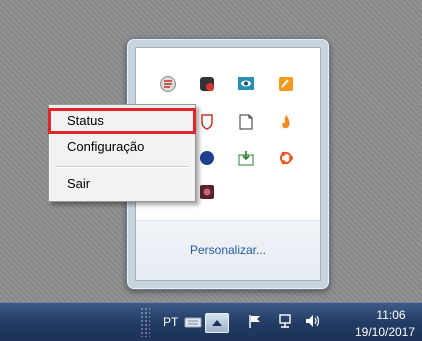 Image resolution: width=422 pixels, height=341 pixels. What do you see at coordinates (255, 321) in the screenshot?
I see `action-center-flag-icon` at bounding box center [255, 321].